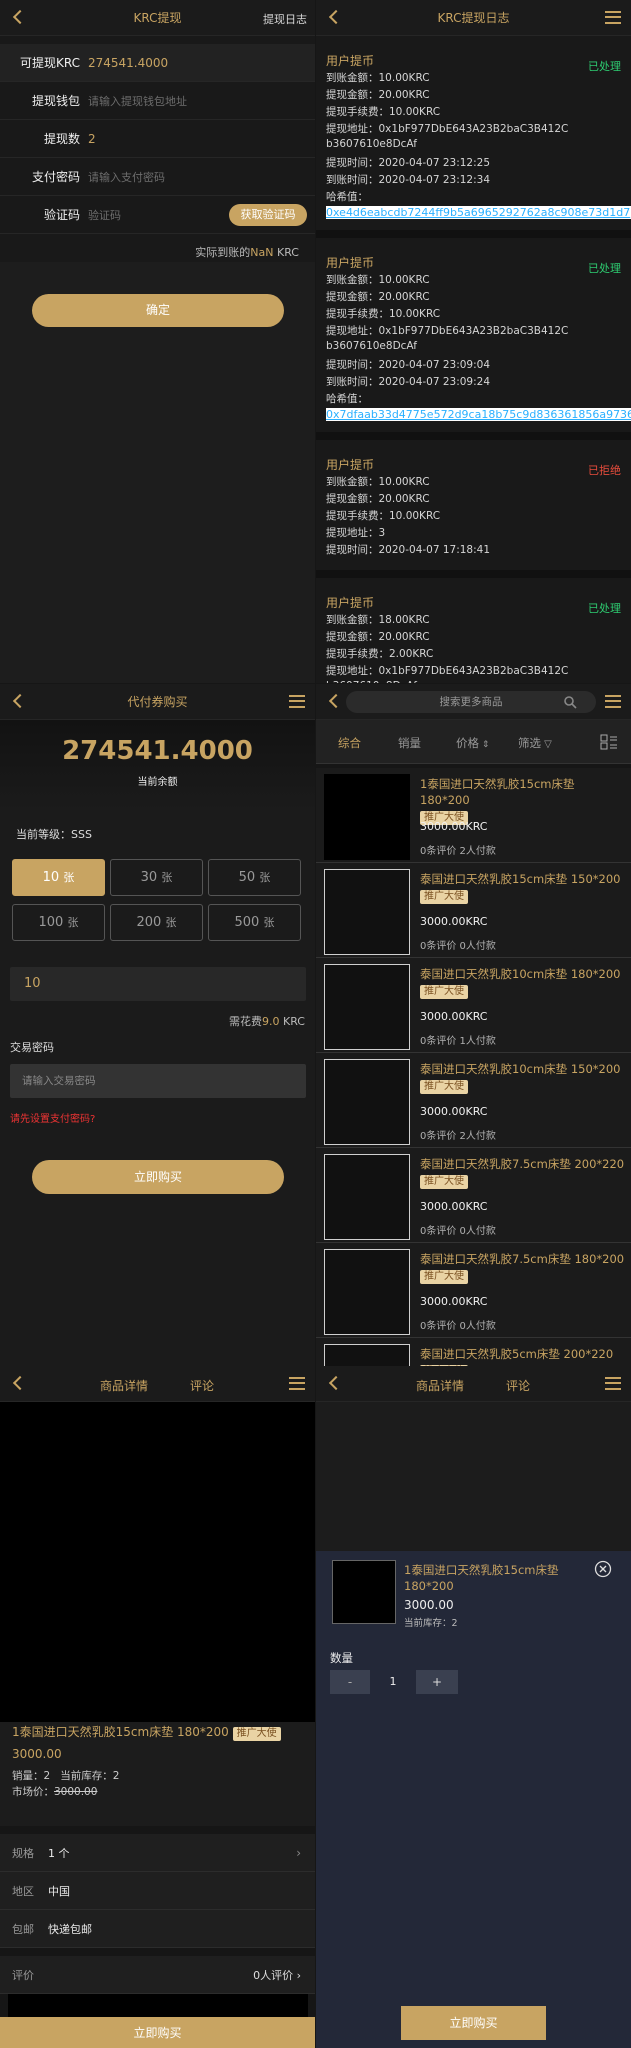  I want to click on quantity-chip: 30 张, so click(156, 877).